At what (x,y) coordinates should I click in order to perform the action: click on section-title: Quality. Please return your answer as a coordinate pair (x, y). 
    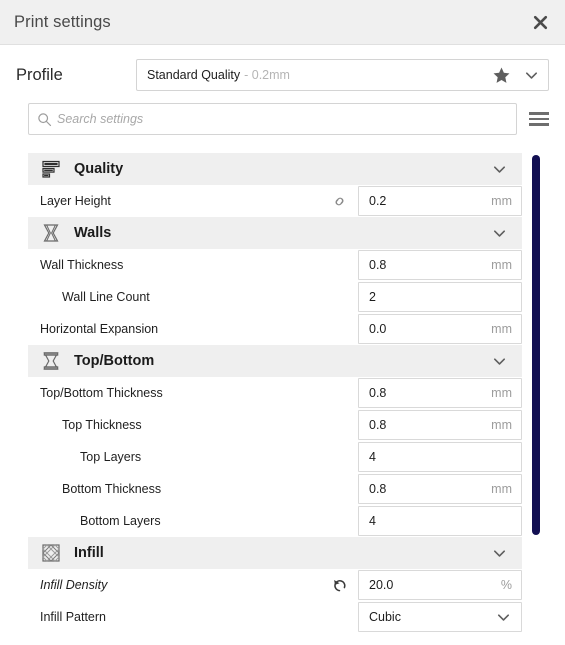
    Looking at the image, I should click on (99, 169).